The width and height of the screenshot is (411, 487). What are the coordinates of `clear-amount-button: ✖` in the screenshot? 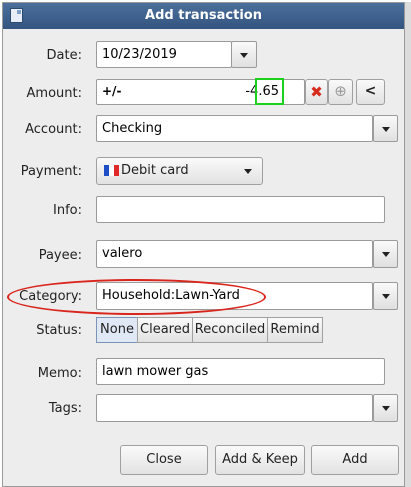 It's located at (316, 92).